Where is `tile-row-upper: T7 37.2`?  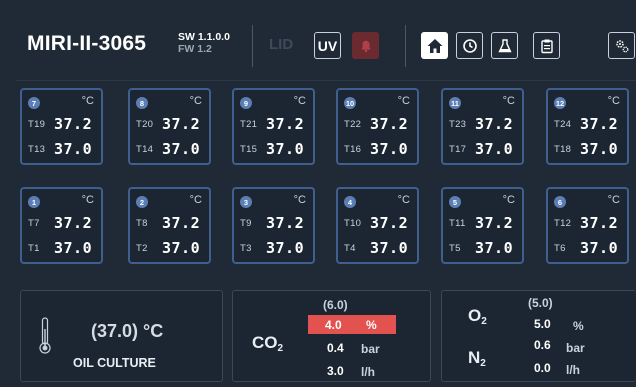 tile-row-upper: T7 37.2 is located at coordinates (64, 223).